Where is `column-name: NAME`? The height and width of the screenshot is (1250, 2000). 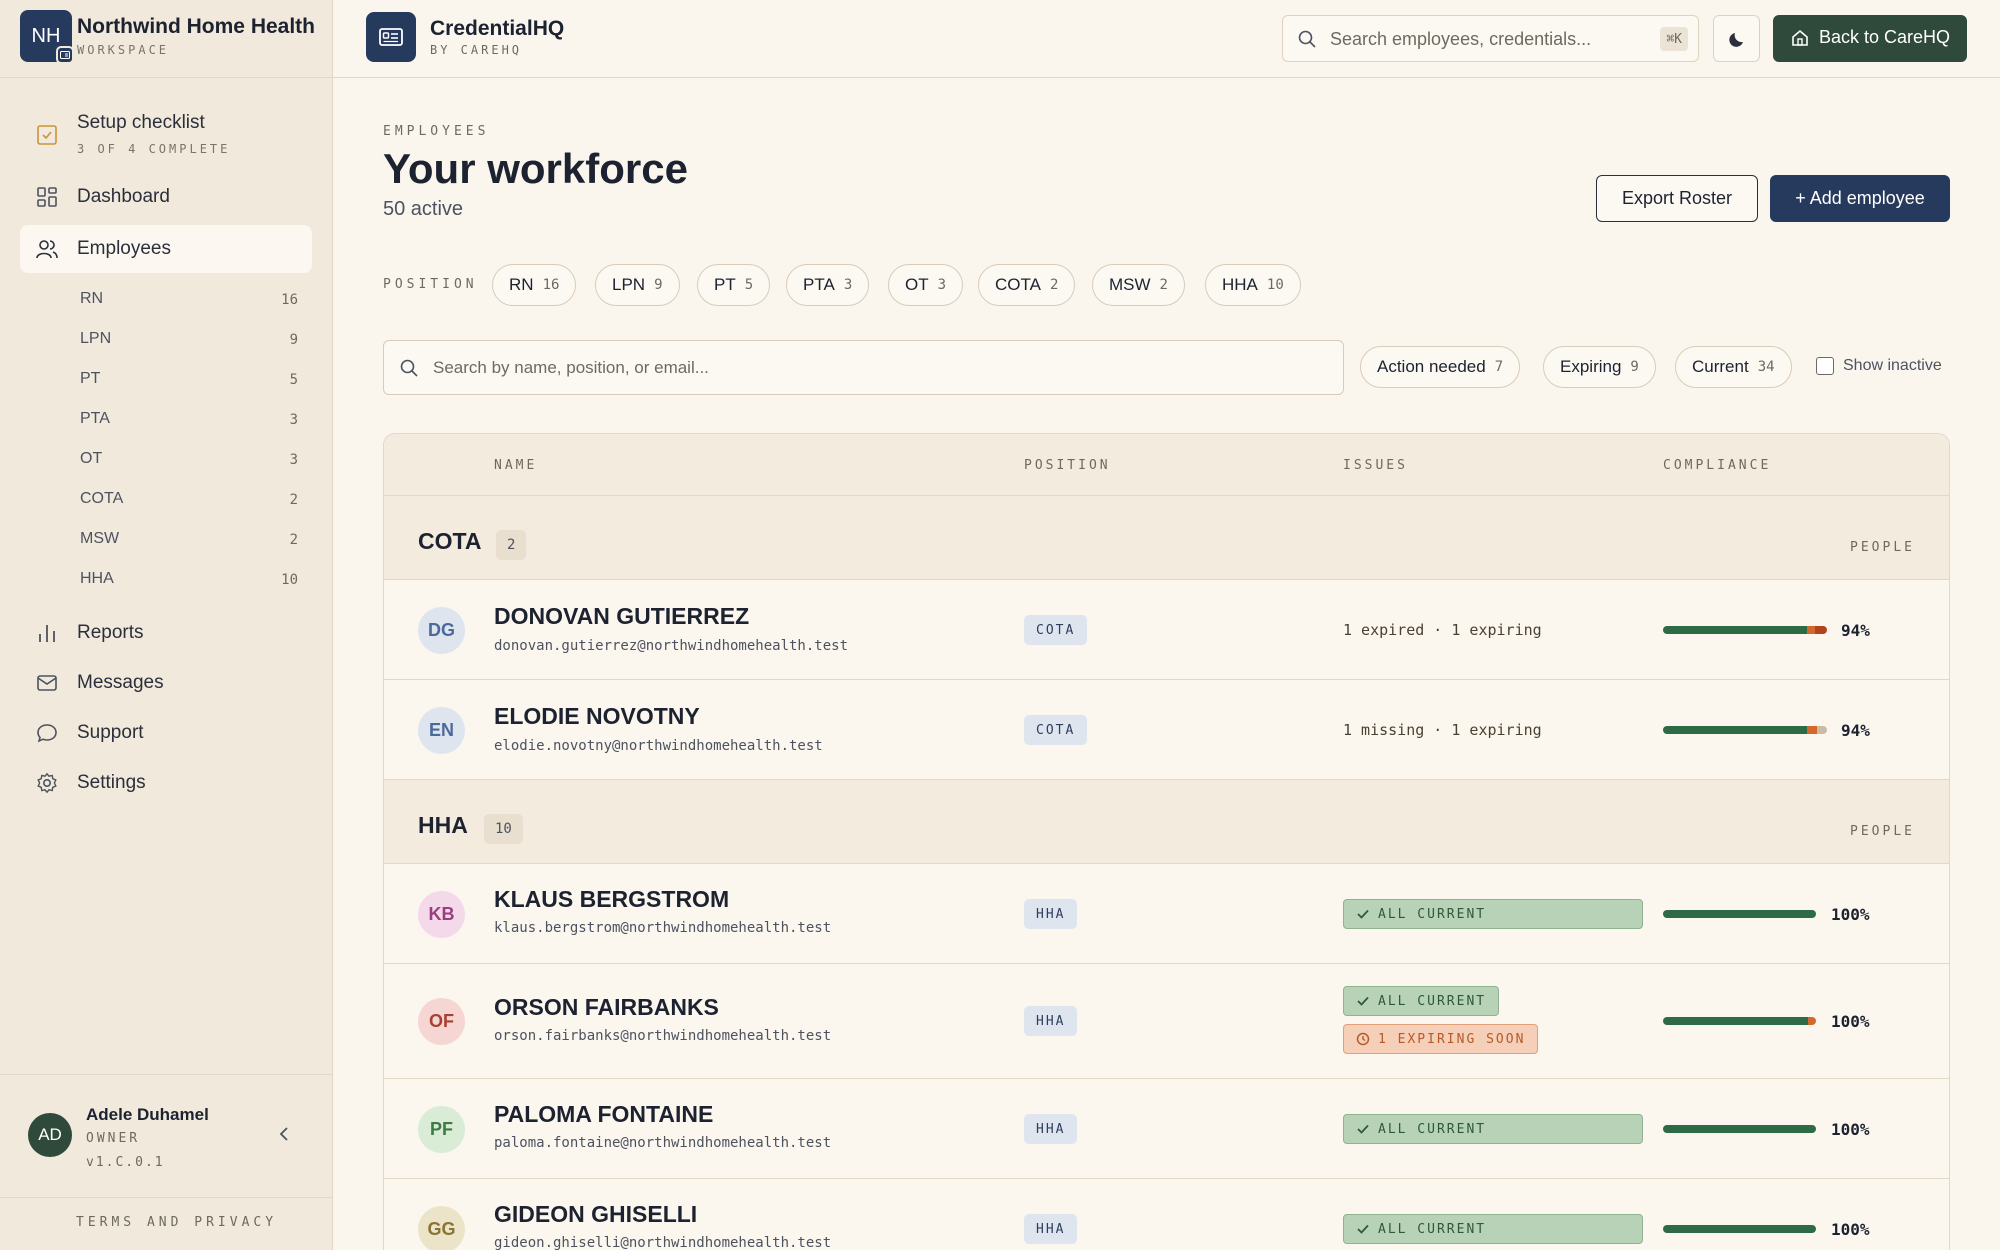
column-name: NAME is located at coordinates (515, 465).